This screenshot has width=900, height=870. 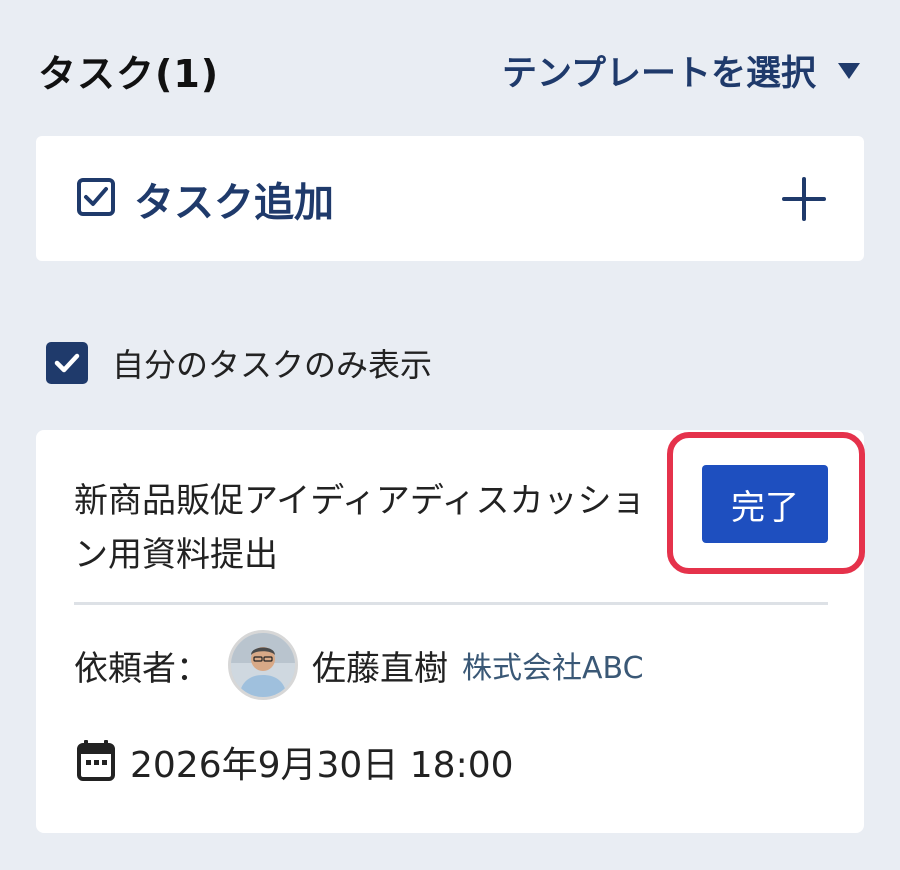 What do you see at coordinates (450, 198) in the screenshot?
I see `add-task-button: タスク追加` at bounding box center [450, 198].